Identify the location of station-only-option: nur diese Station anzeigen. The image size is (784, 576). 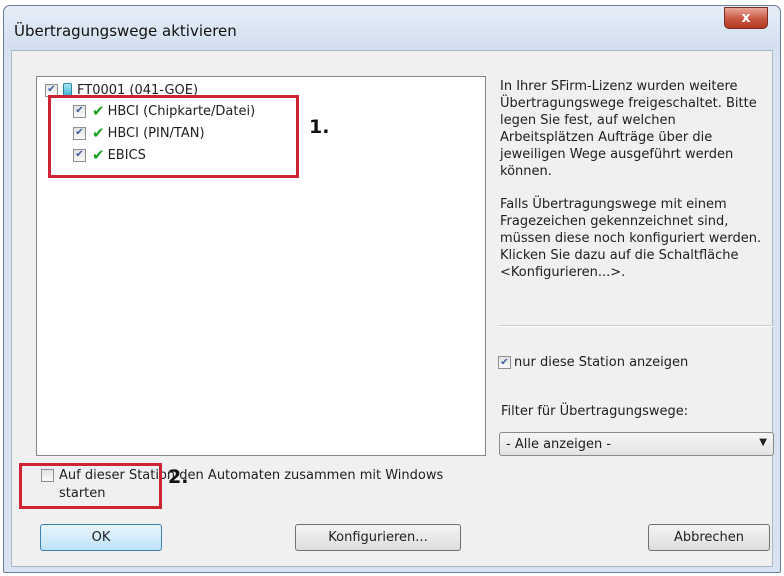
(593, 362).